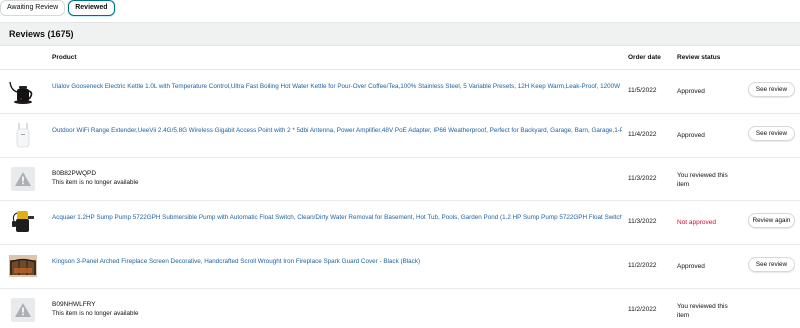 This screenshot has width=800, height=328. Describe the element at coordinates (23, 266) in the screenshot. I see `fireplace-screen-image` at that location.